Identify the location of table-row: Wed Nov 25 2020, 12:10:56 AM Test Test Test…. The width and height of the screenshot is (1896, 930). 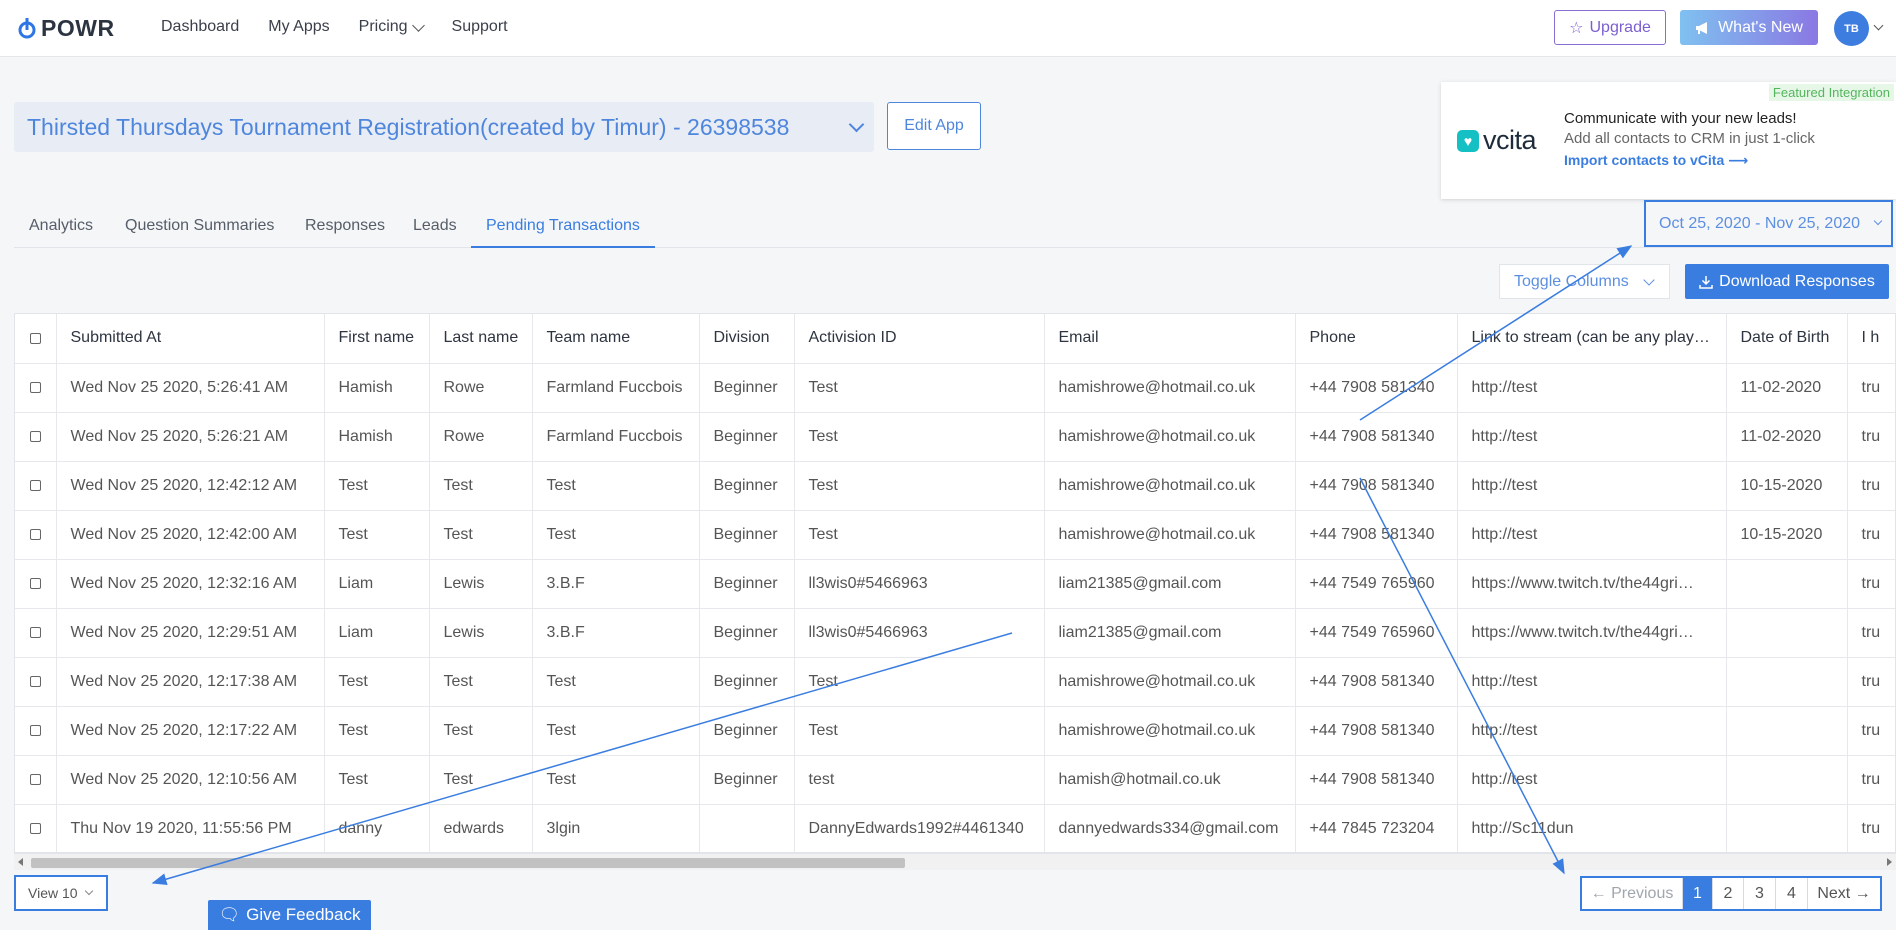
(955, 780).